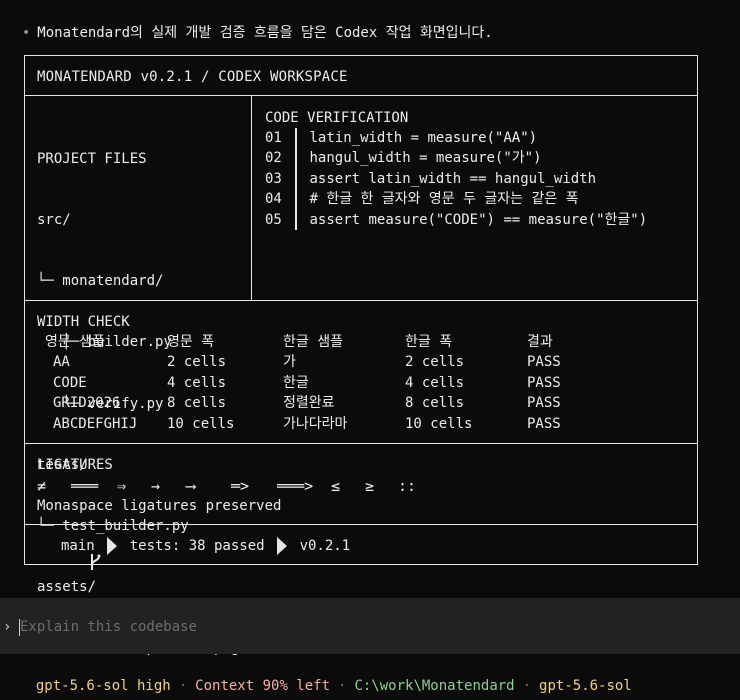  I want to click on code-heading: CODE VERIFICATION, so click(337, 118).